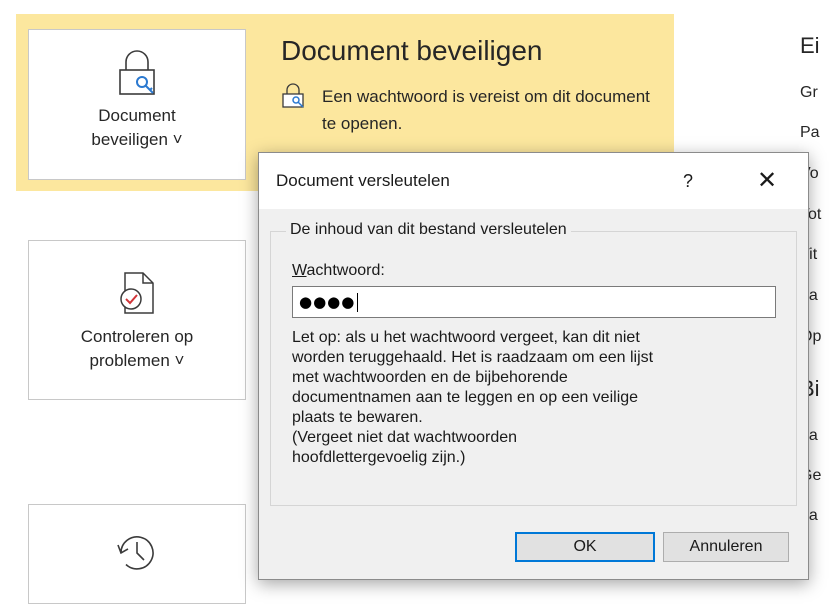  I want to click on help-button: ?, so click(688, 181).